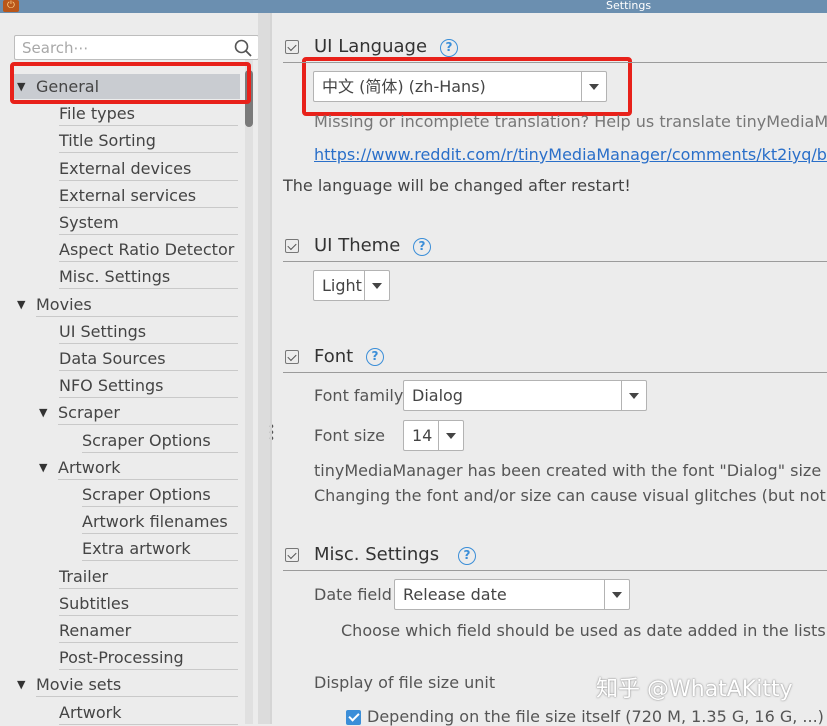  Describe the element at coordinates (437, 395) in the screenshot. I see `font-family-value: Dialog` at that location.